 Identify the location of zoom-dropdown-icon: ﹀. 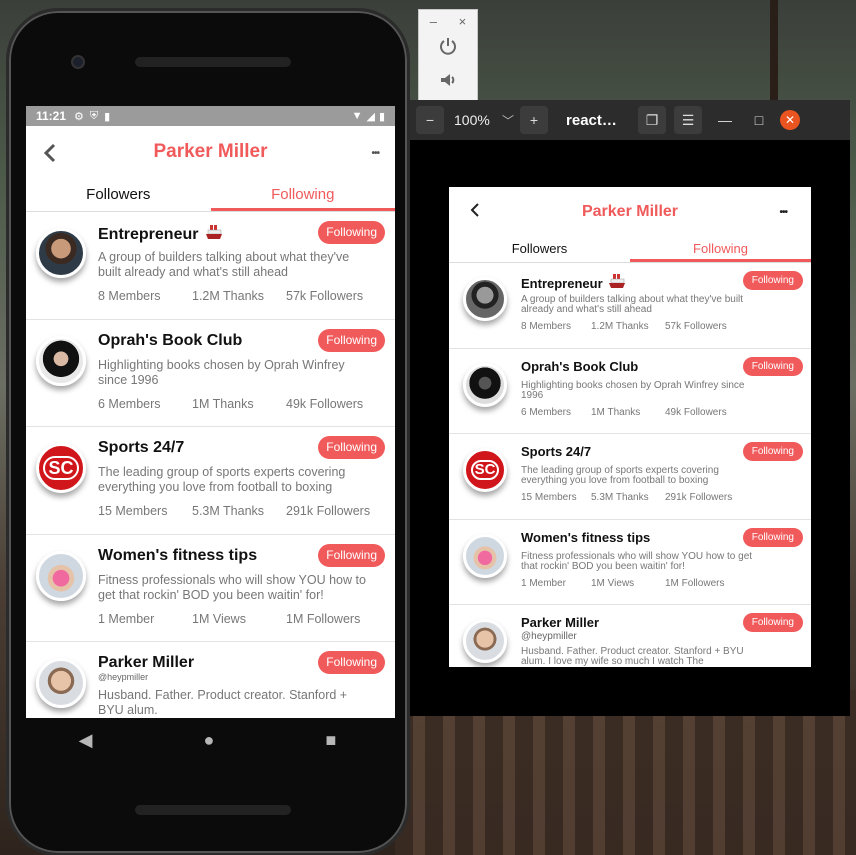
(508, 120).